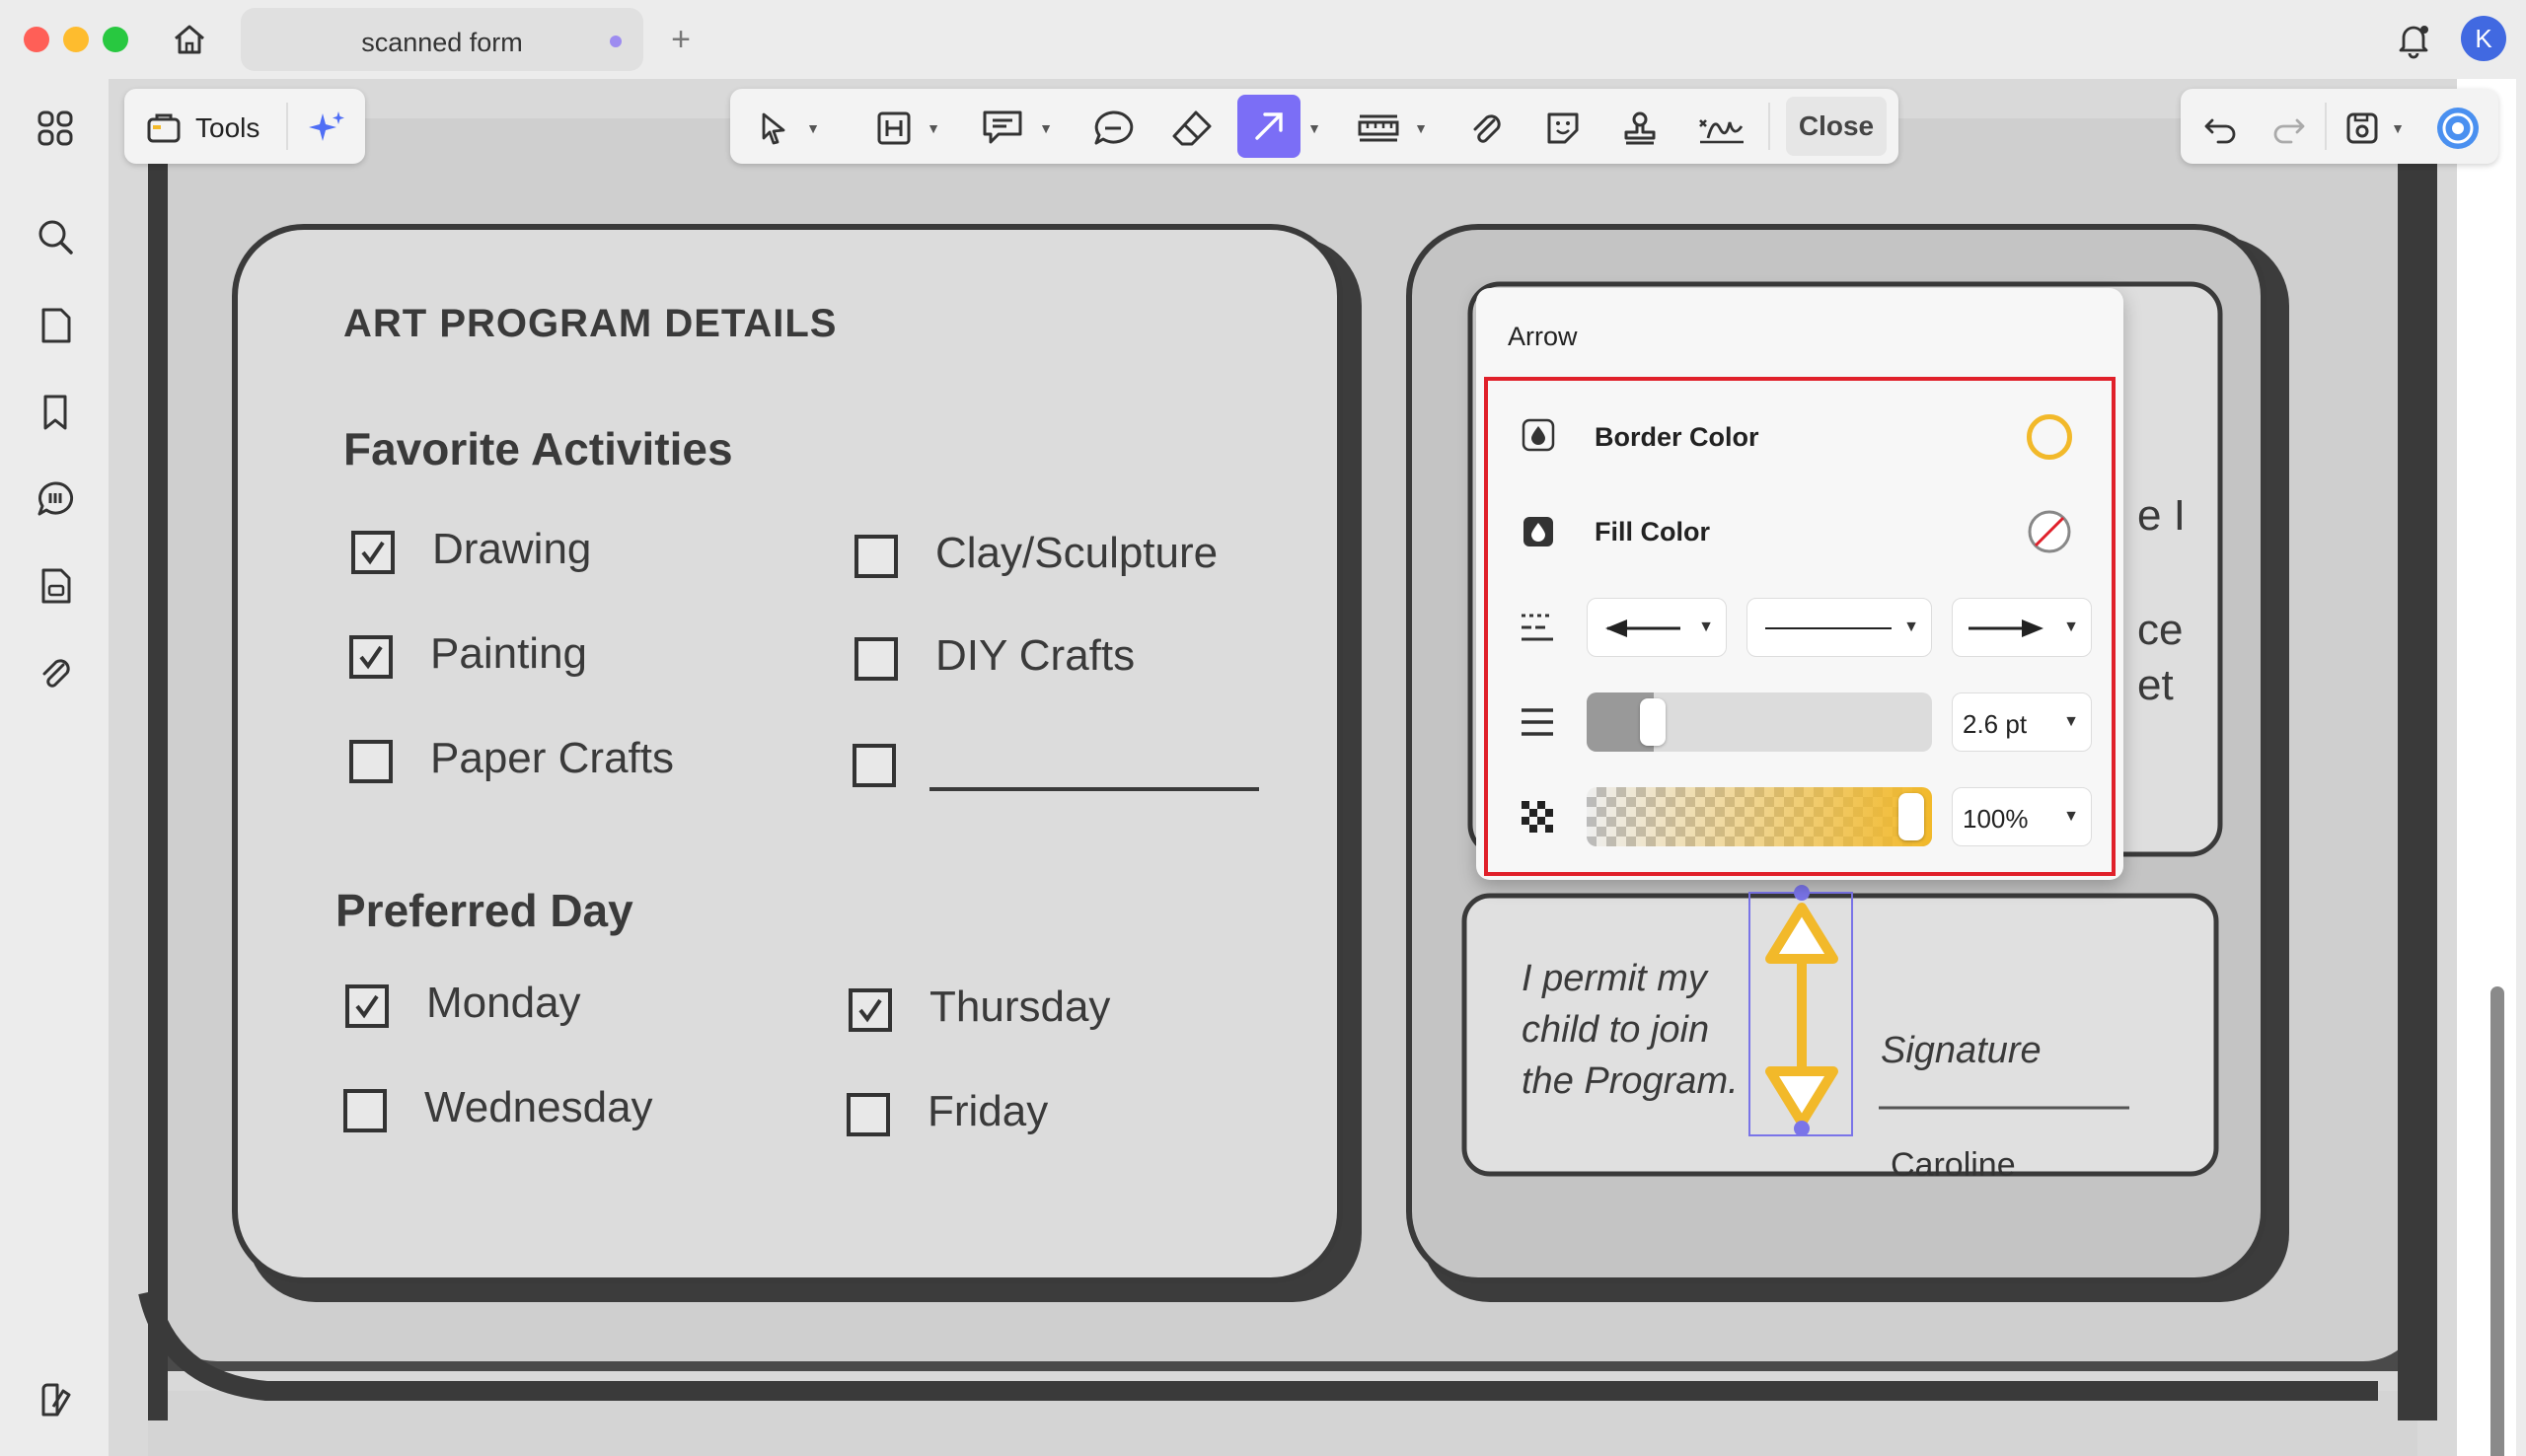 Image resolution: width=2526 pixels, height=1456 pixels. I want to click on vertical-scrollbar, so click(2497, 1221).